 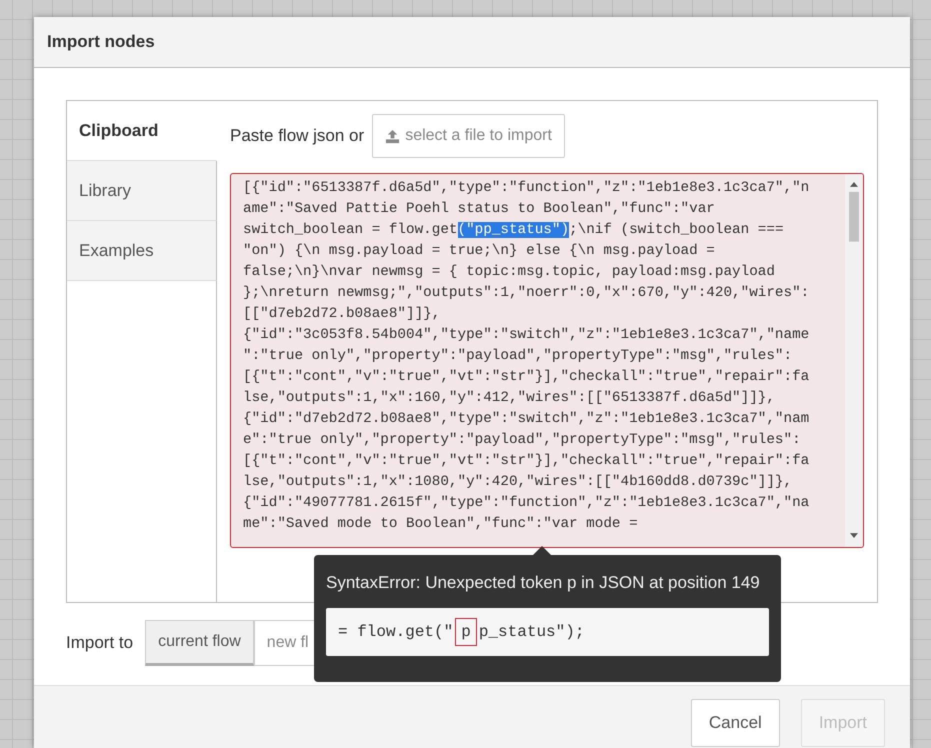 What do you see at coordinates (142, 251) in the screenshot?
I see `tab: Examples` at bounding box center [142, 251].